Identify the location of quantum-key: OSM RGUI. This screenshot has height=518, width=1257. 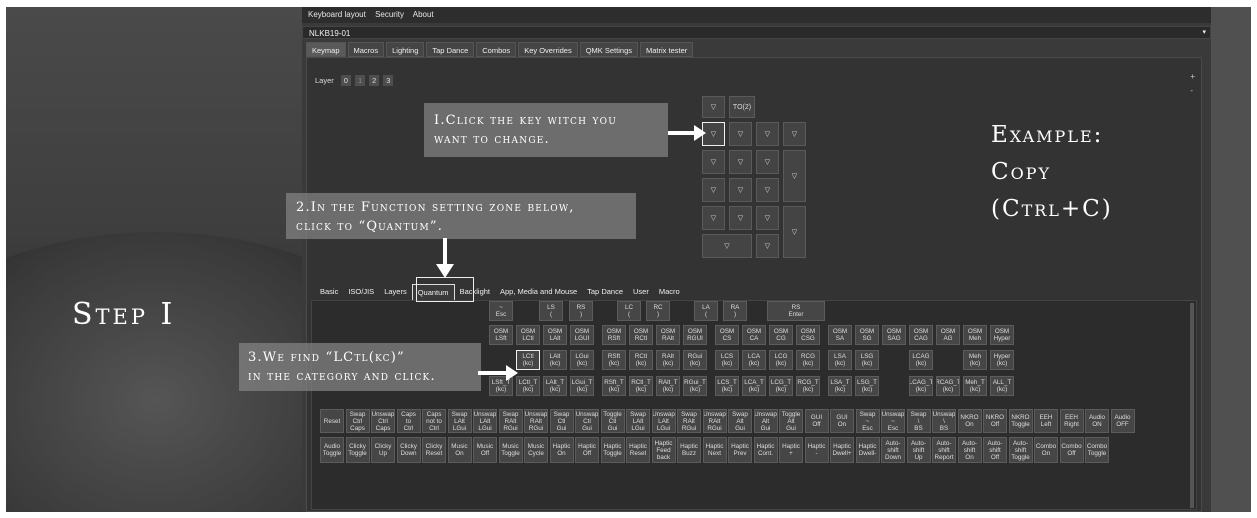
(695, 335).